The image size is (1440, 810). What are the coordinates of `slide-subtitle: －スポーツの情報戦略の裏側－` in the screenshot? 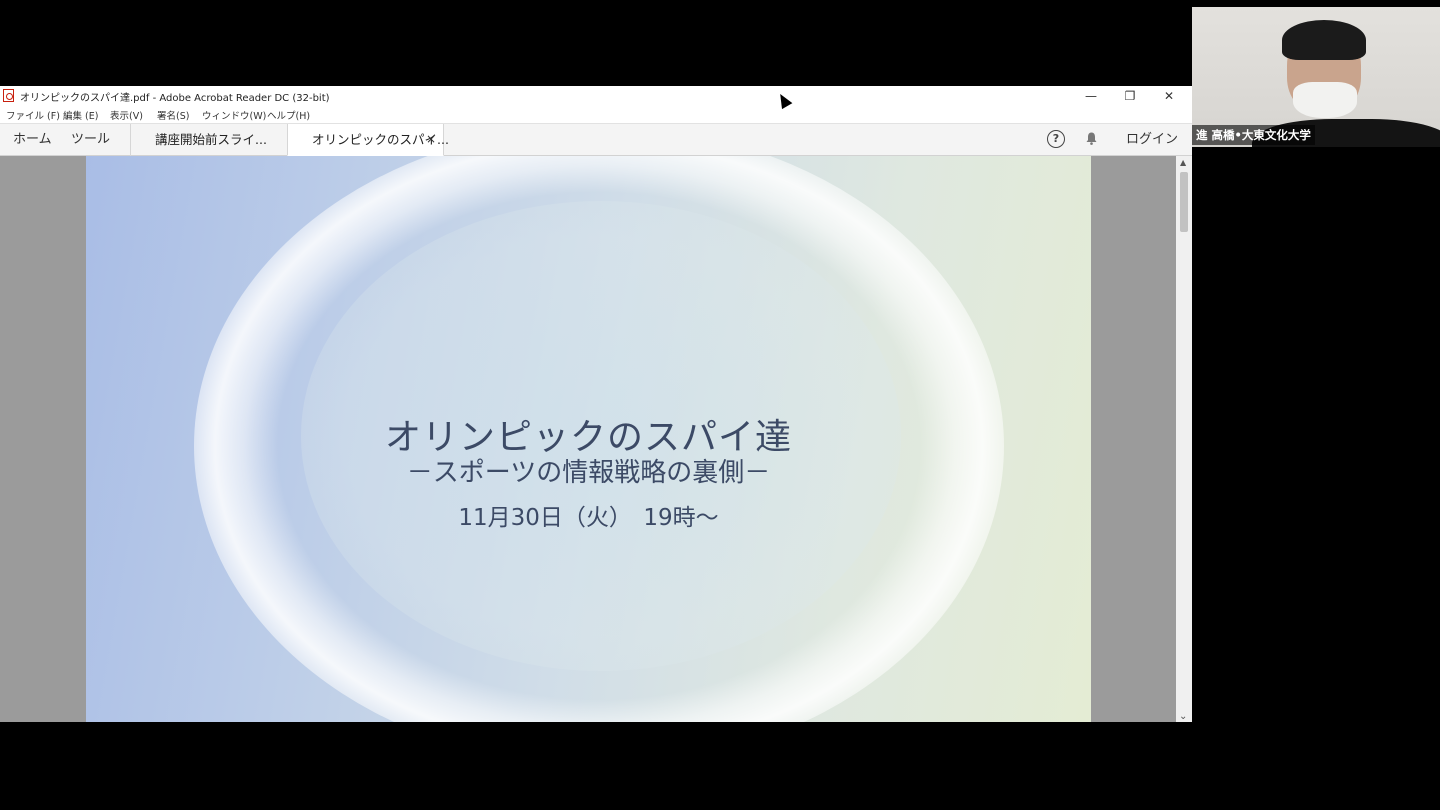 It's located at (588, 473).